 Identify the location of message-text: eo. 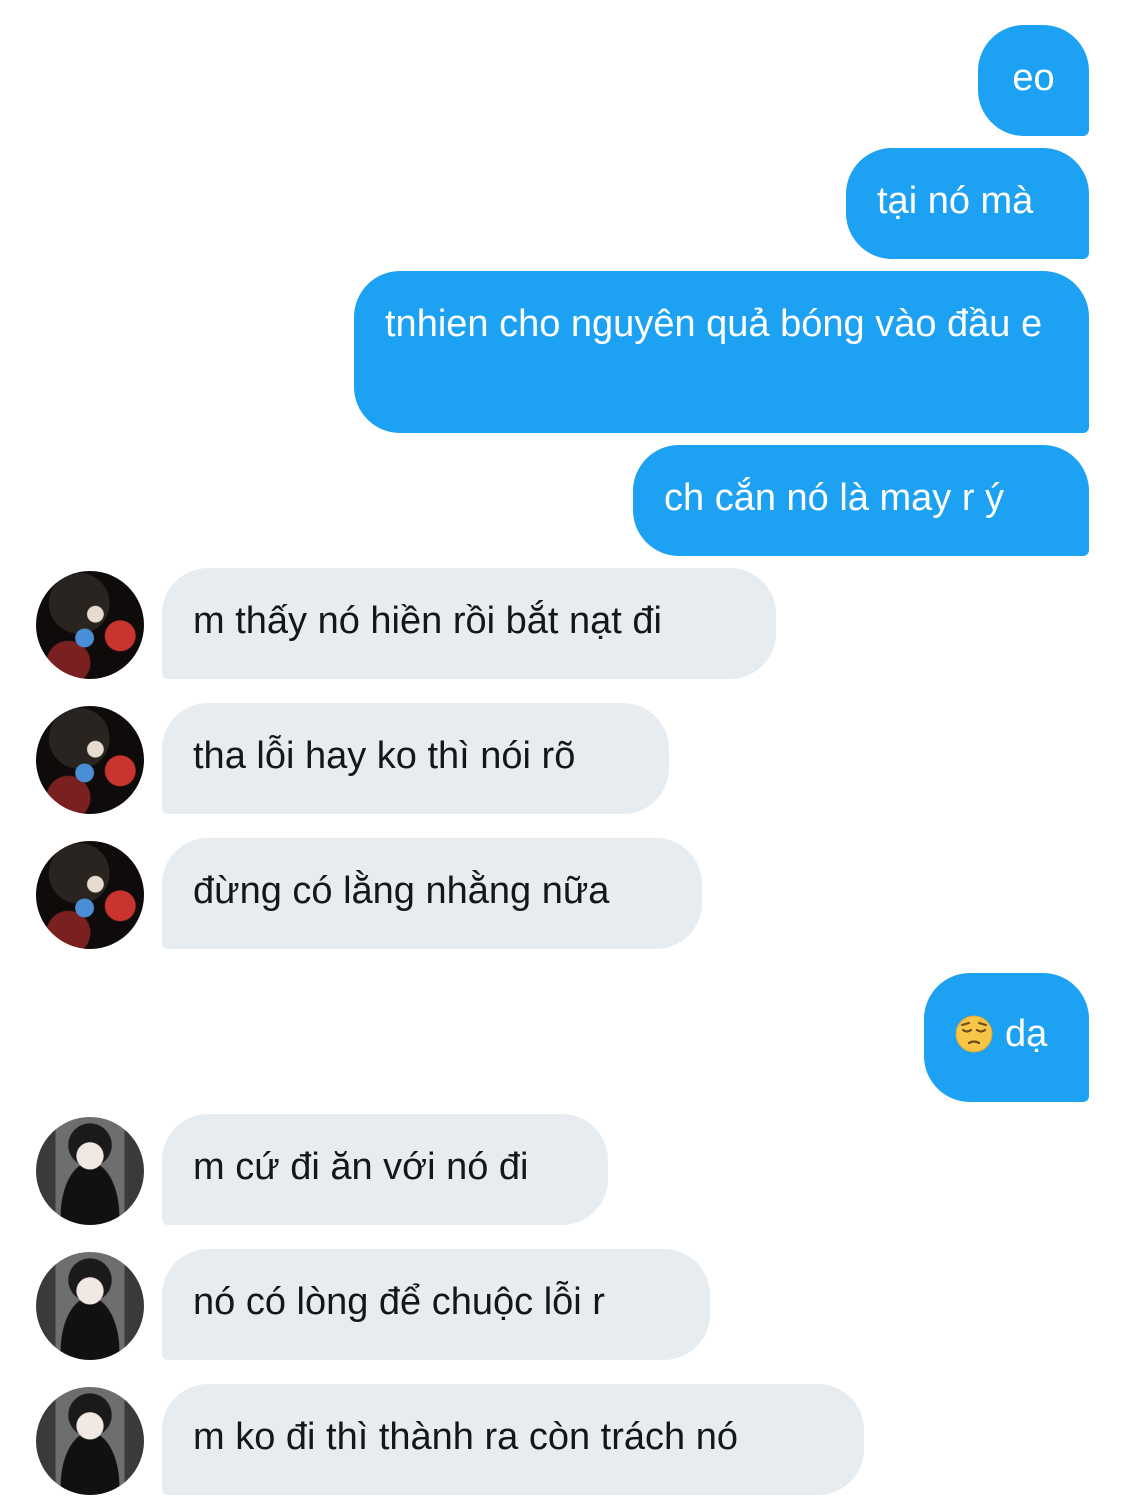
(1033, 78).